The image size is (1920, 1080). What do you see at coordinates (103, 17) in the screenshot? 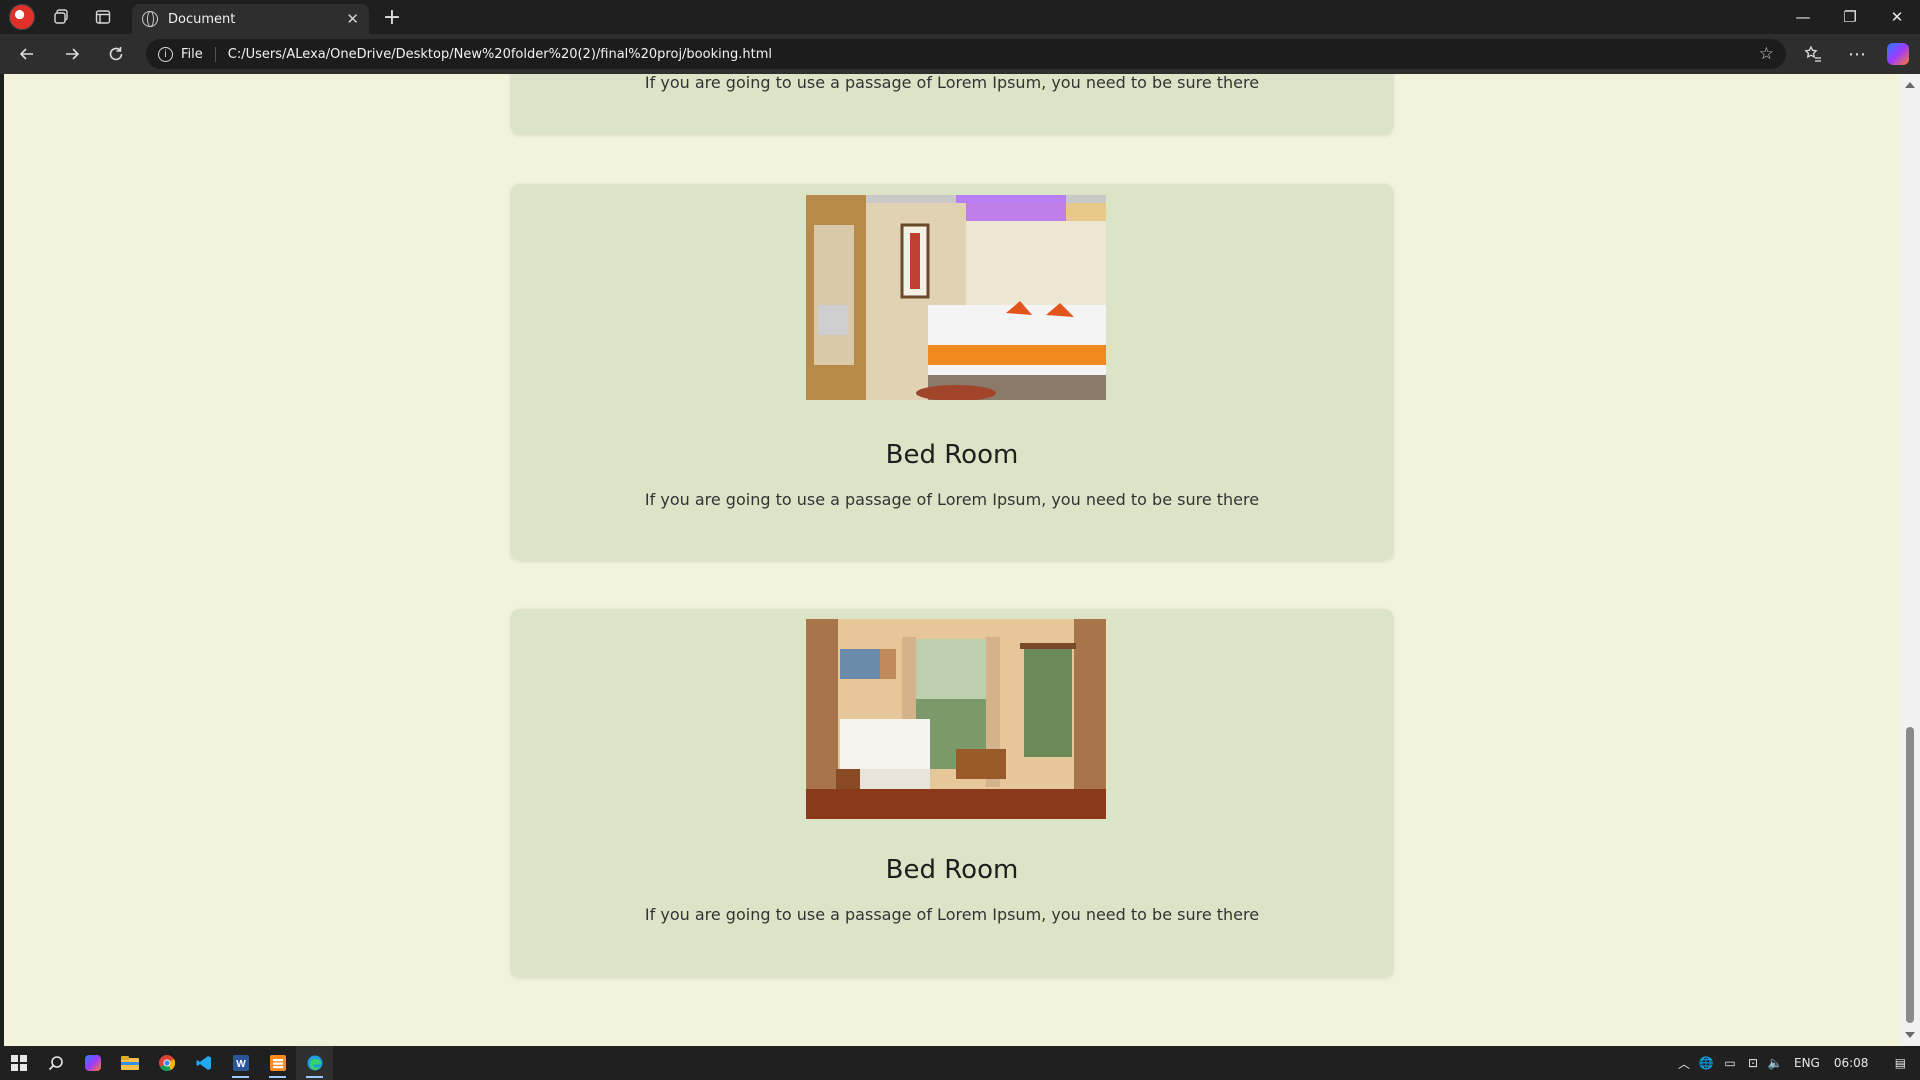
I see `tab-actions-icon` at bounding box center [103, 17].